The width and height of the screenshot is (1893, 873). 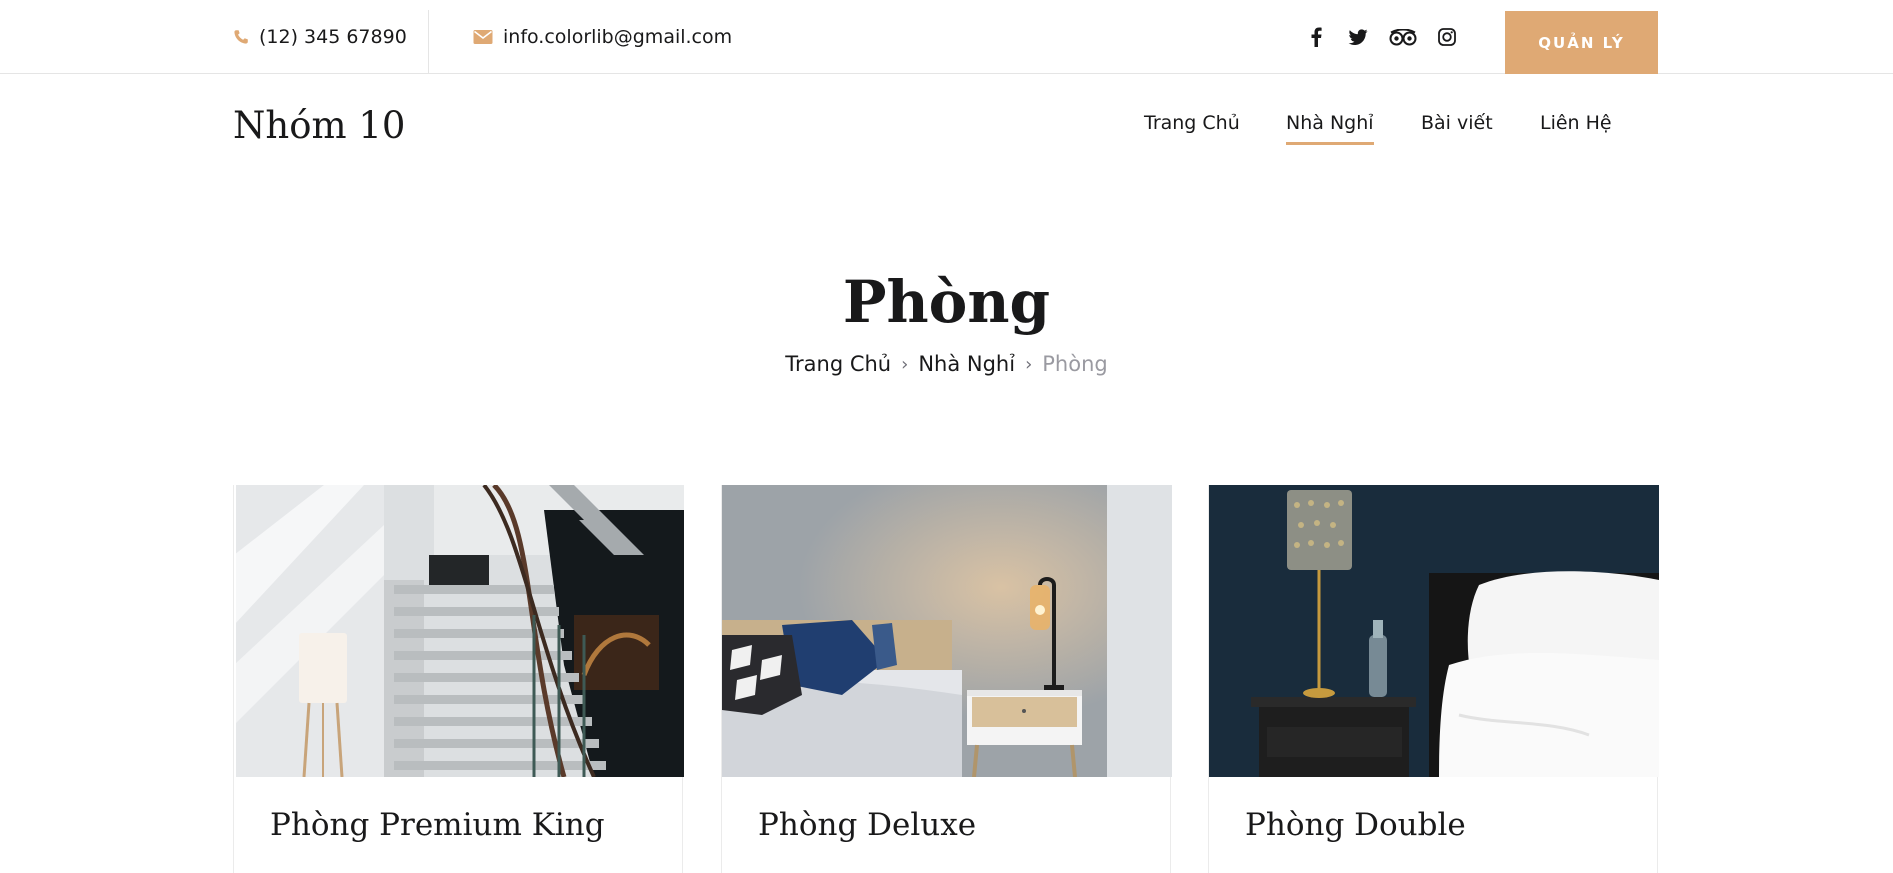 I want to click on breadcrumb-home-link: Trang Chủ, so click(x=838, y=364).